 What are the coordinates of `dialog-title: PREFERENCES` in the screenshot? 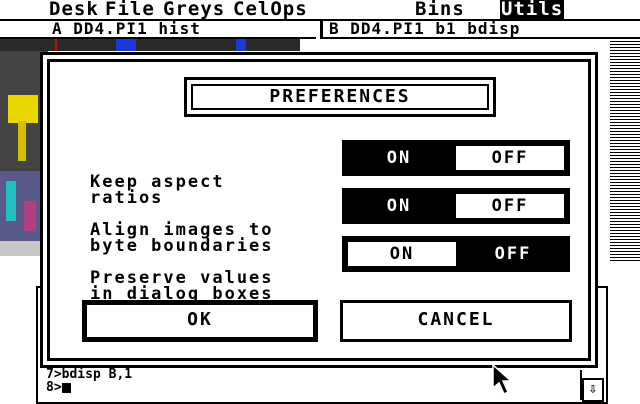 It's located at (340, 97).